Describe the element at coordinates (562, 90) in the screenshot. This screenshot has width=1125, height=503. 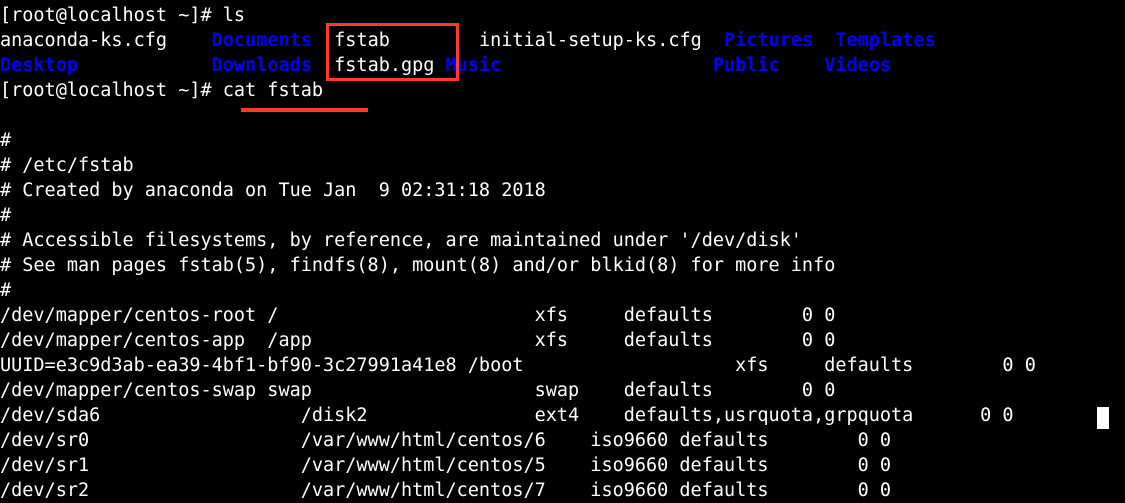
I see `terminal-line-prompt-cat: [root@localhost ~]# cat fstab` at that location.